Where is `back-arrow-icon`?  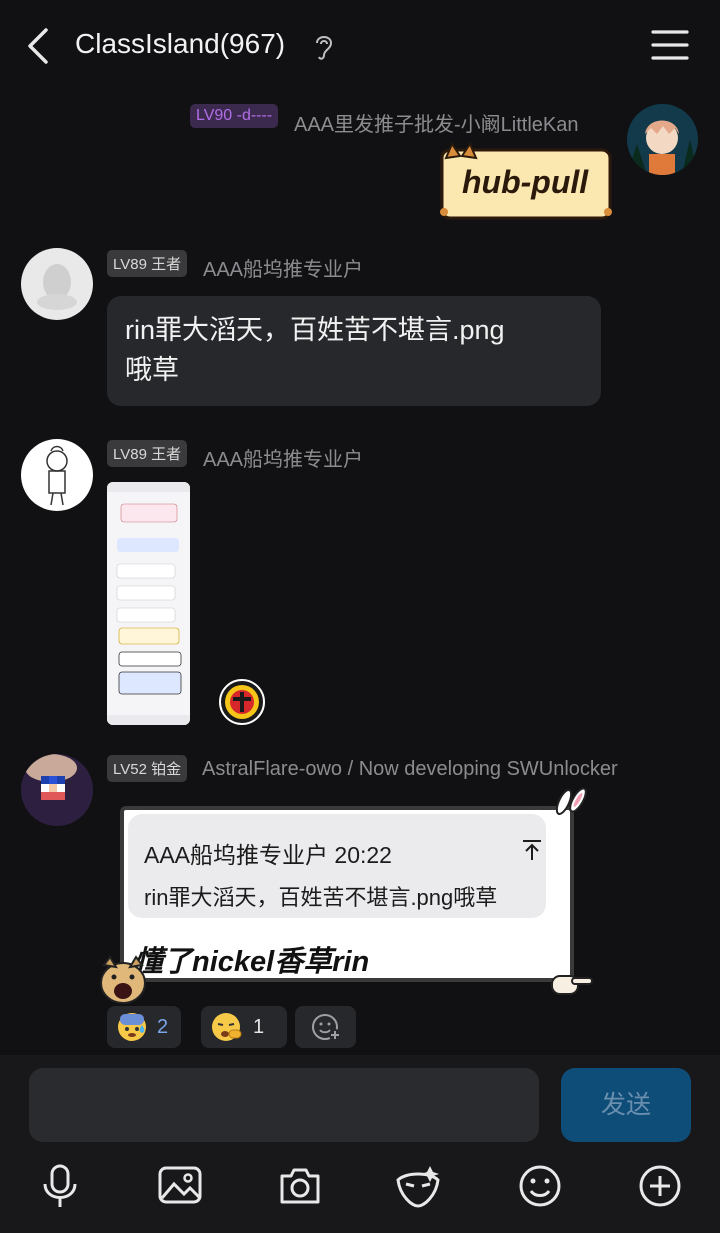
back-arrow-icon is located at coordinates (40, 46).